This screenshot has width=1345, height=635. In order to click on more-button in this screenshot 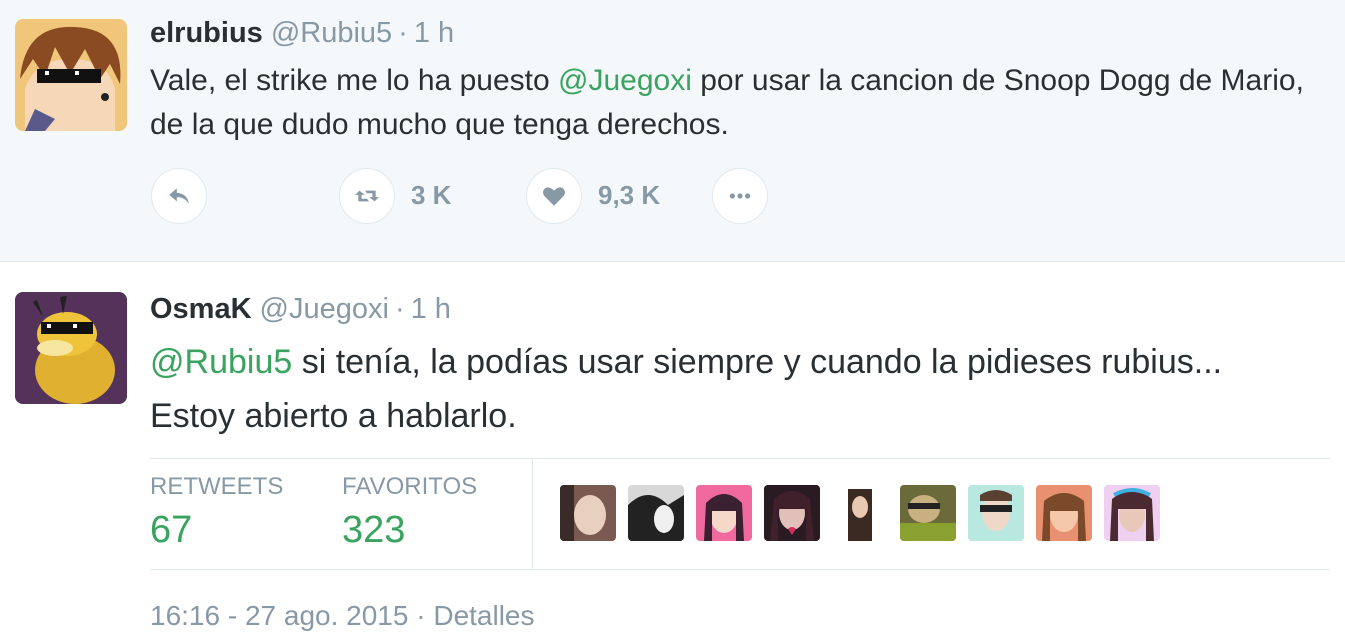, I will do `click(740, 196)`.